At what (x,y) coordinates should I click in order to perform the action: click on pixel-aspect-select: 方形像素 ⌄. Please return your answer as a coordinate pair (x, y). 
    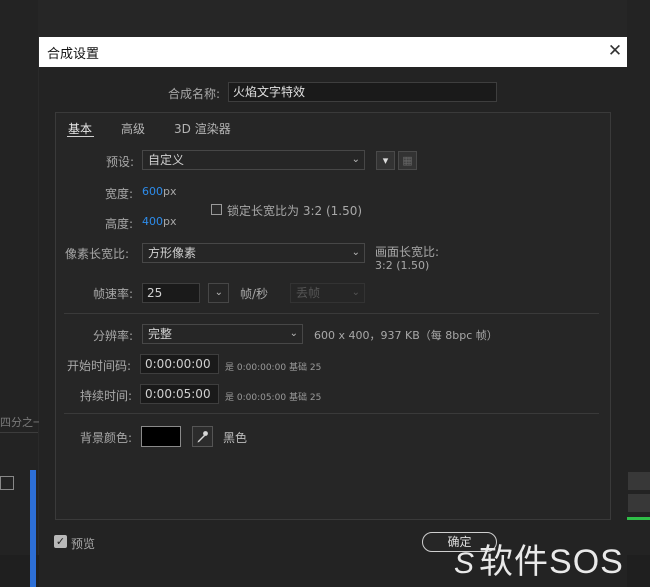
    Looking at the image, I should click on (253, 253).